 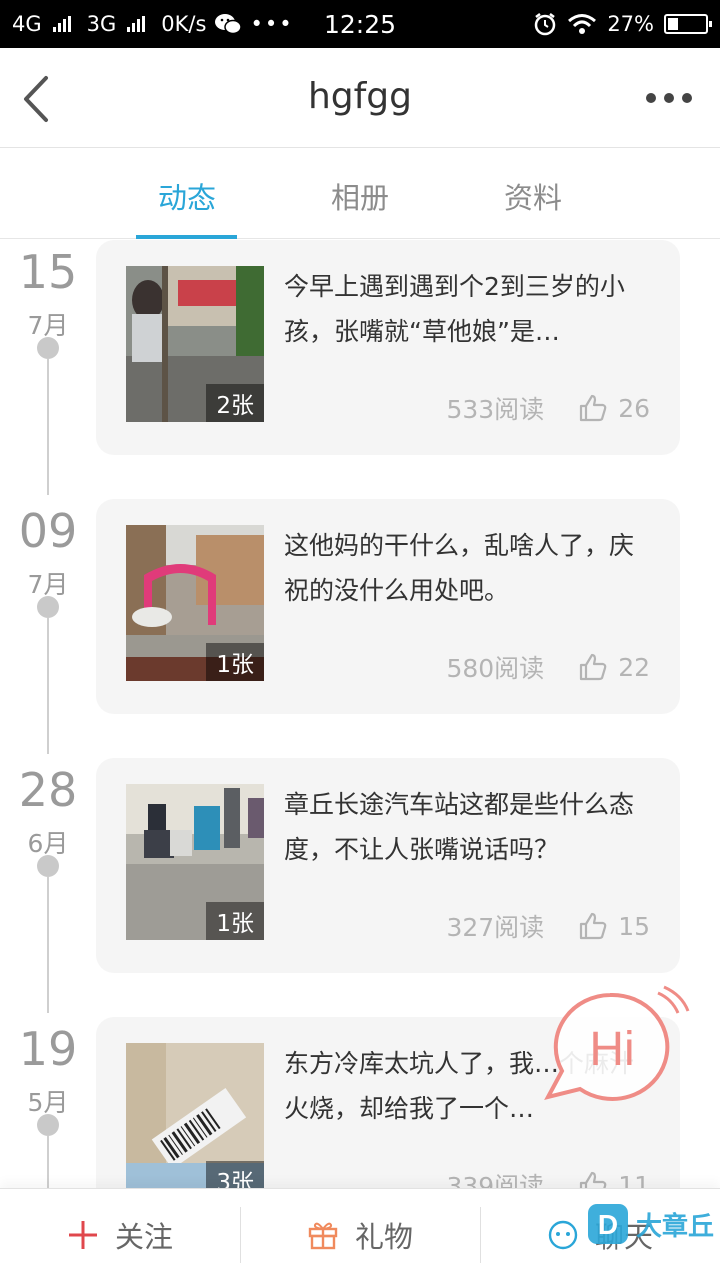 What do you see at coordinates (323, 1236) in the screenshot?
I see `gift-icon` at bounding box center [323, 1236].